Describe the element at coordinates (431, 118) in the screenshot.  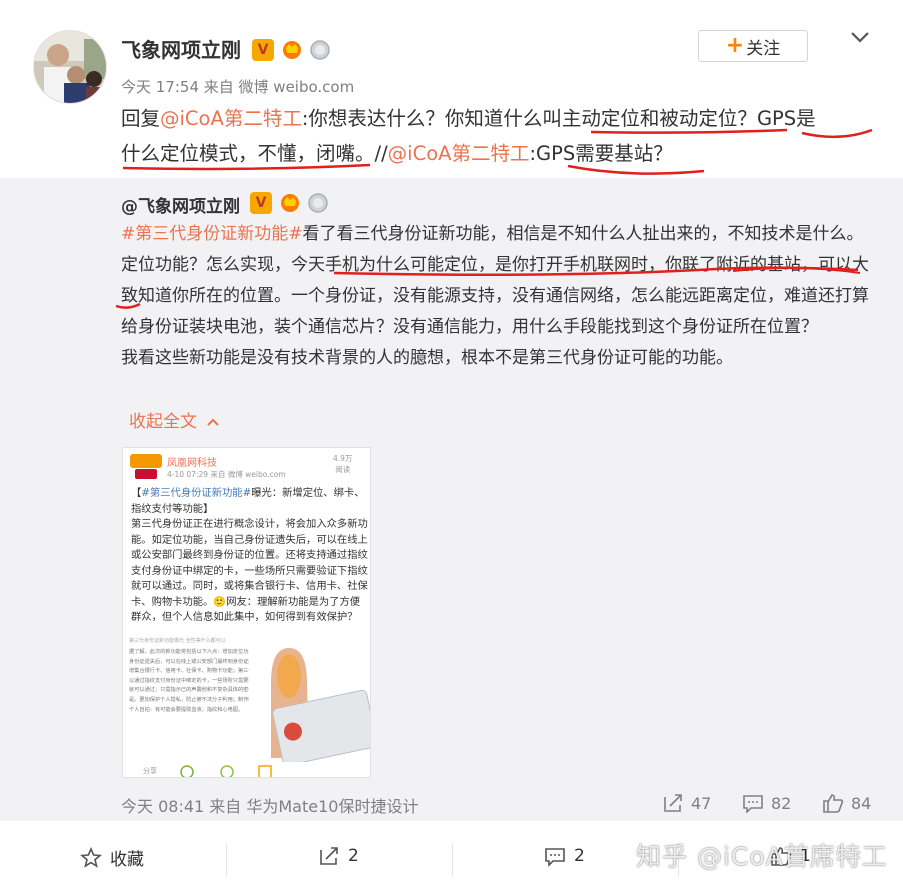
I see `post-text-seg: :你想表达什么？你知道什么叫` at that location.